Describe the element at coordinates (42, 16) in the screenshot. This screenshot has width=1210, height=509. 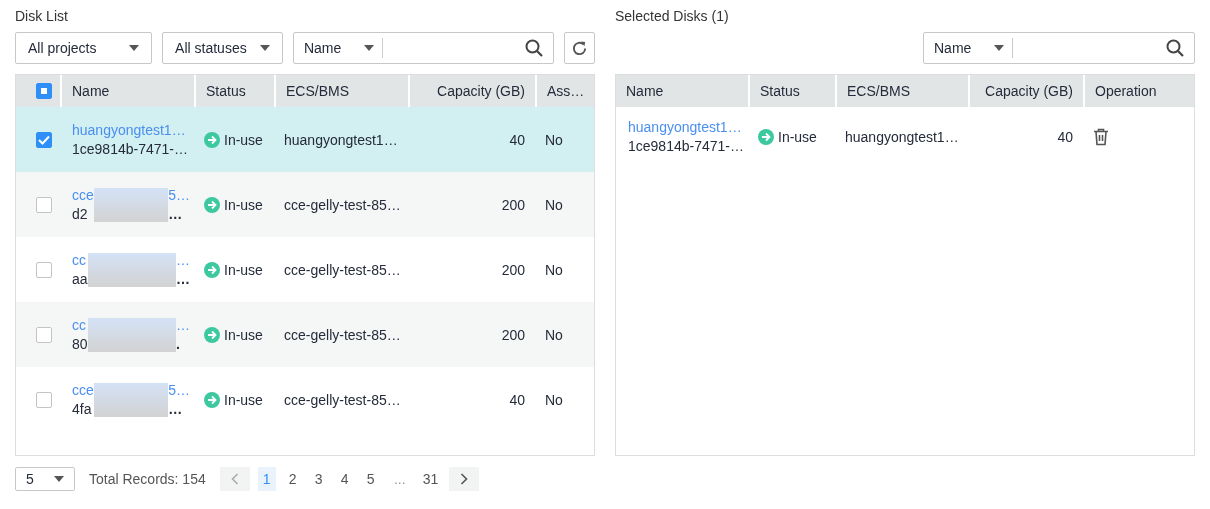
I see `panel-title: Disk List` at that location.